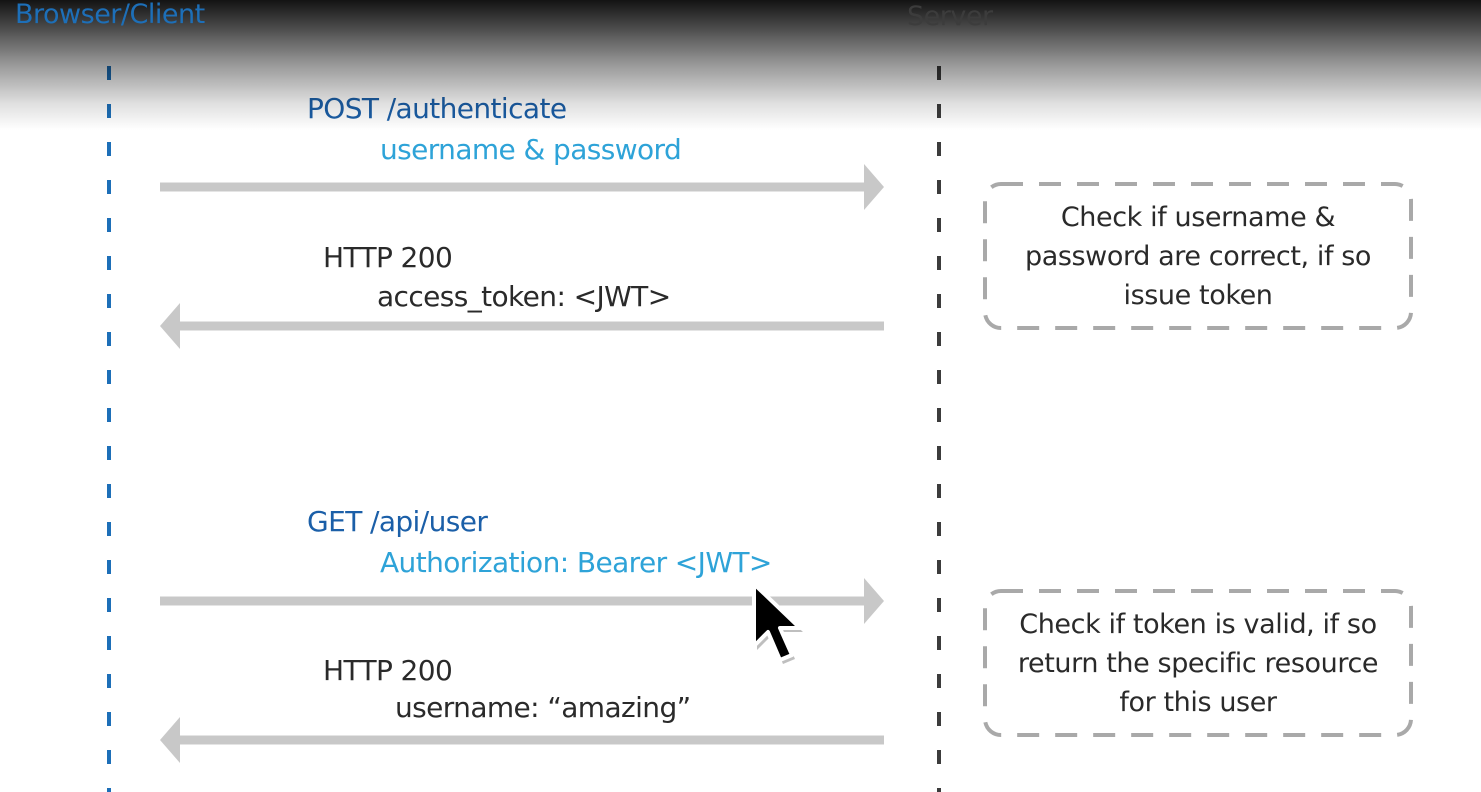  Describe the element at coordinates (522, 187) in the screenshot. I see `arrow-post-authenticate` at that location.